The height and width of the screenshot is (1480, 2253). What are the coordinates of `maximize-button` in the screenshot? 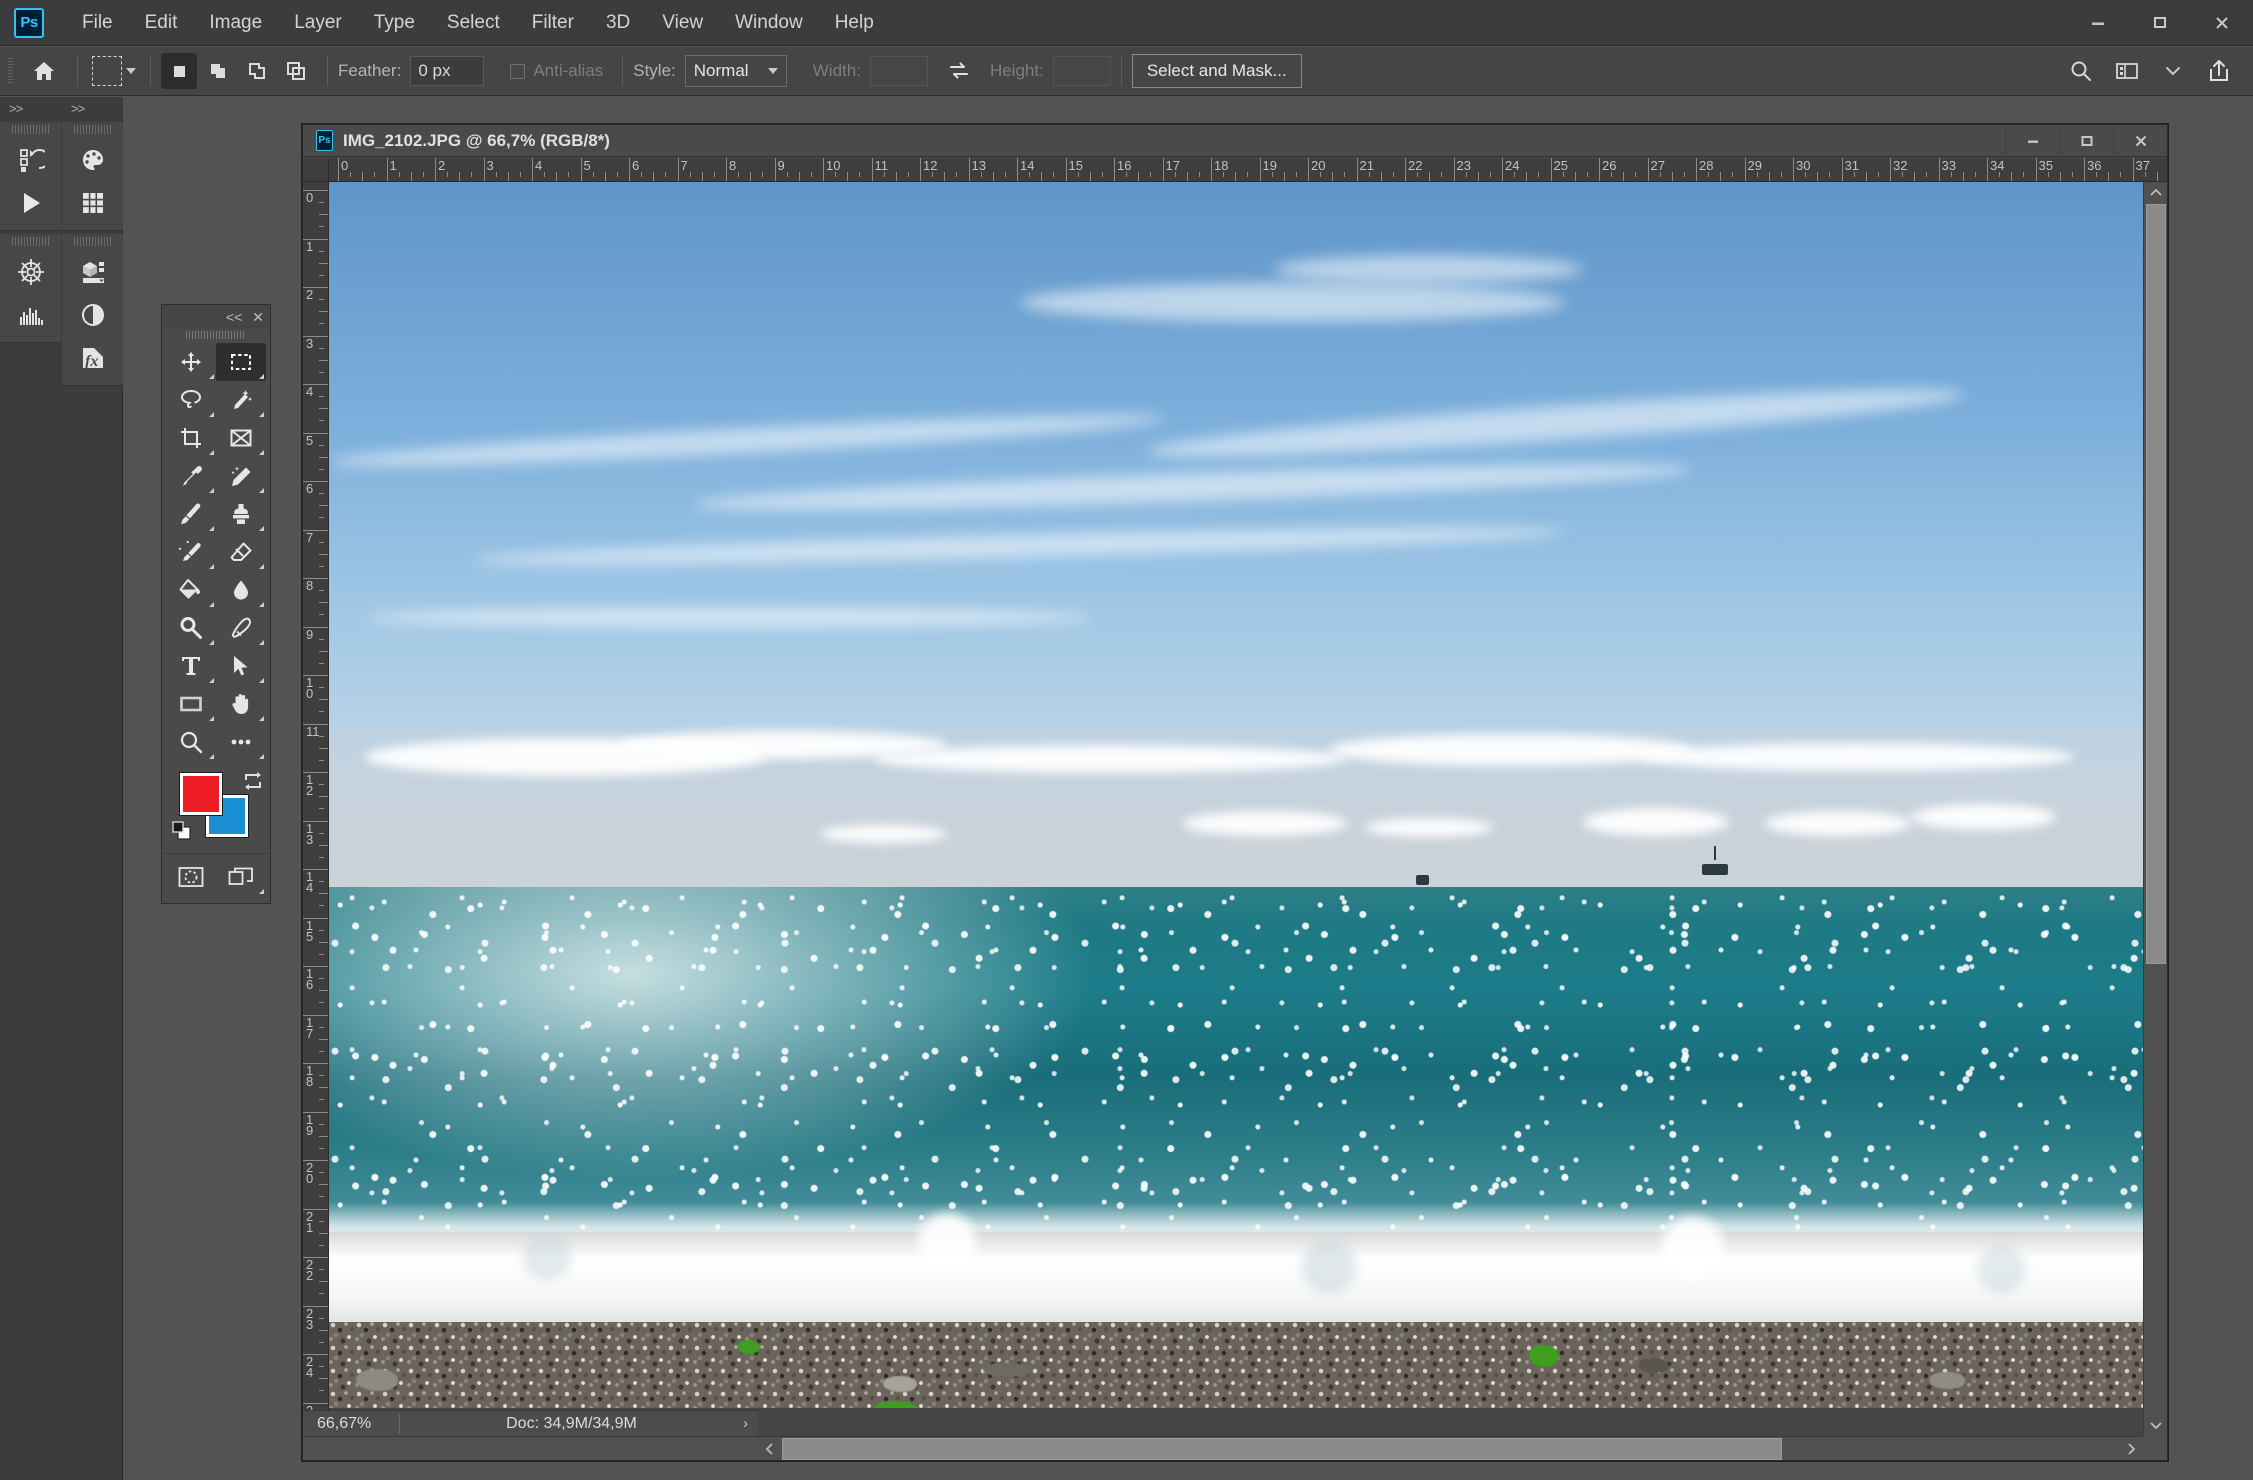 It's located at (2160, 23).